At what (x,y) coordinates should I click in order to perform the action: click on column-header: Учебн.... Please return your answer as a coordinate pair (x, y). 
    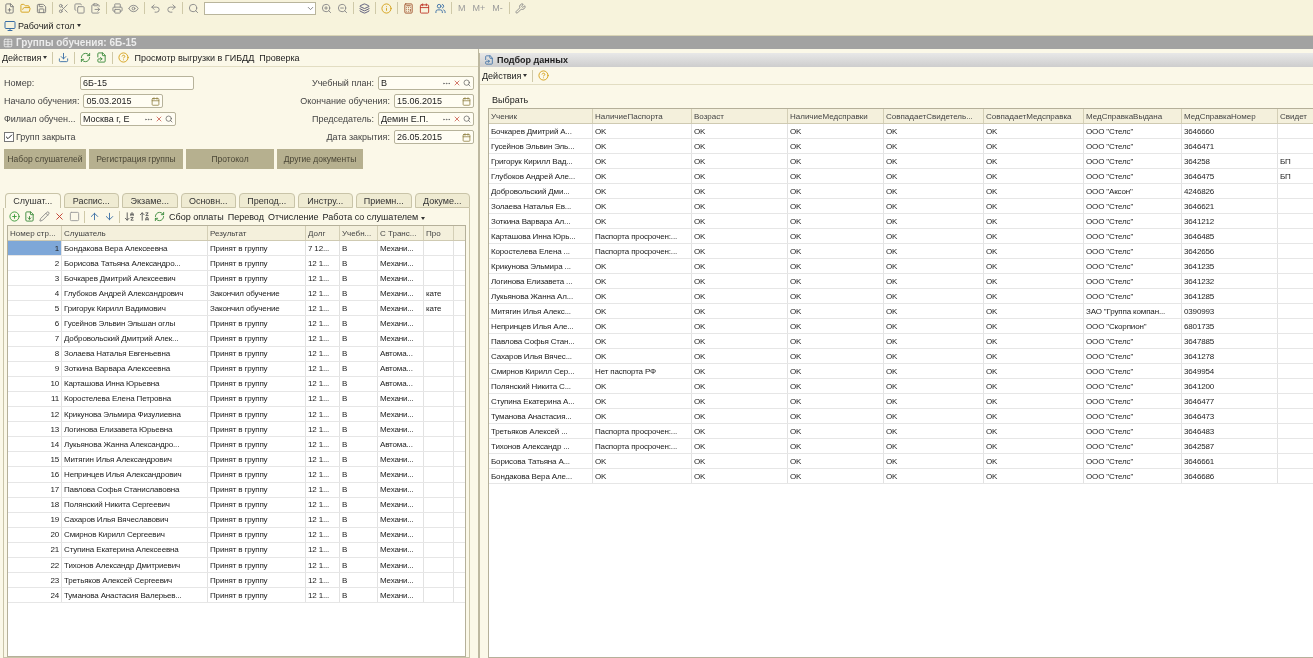
    Looking at the image, I should click on (359, 233).